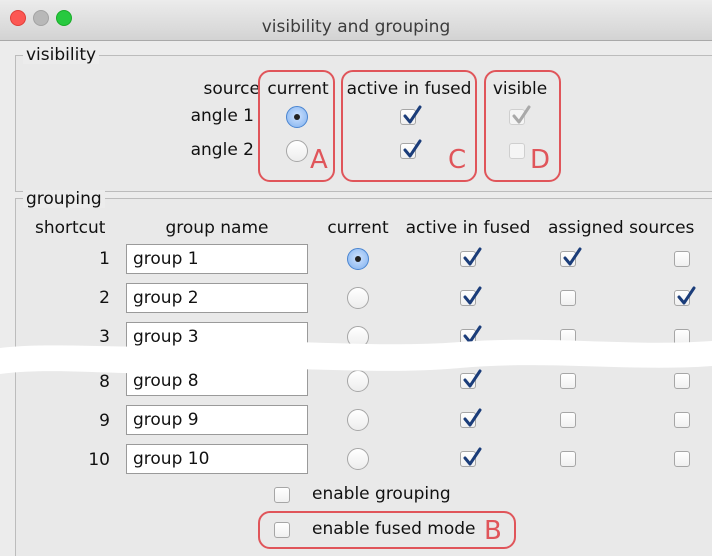 Image resolution: width=712 pixels, height=556 pixels. I want to click on enable-fused-mode-checkbox, so click(282, 530).